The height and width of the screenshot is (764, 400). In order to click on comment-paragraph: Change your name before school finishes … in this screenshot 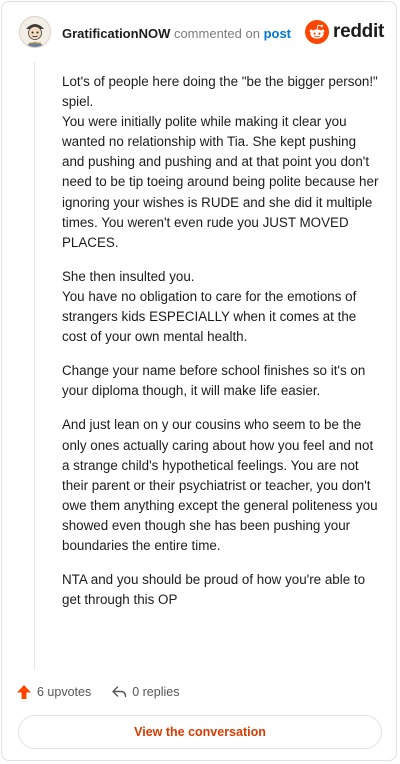, I will do `click(214, 381)`.